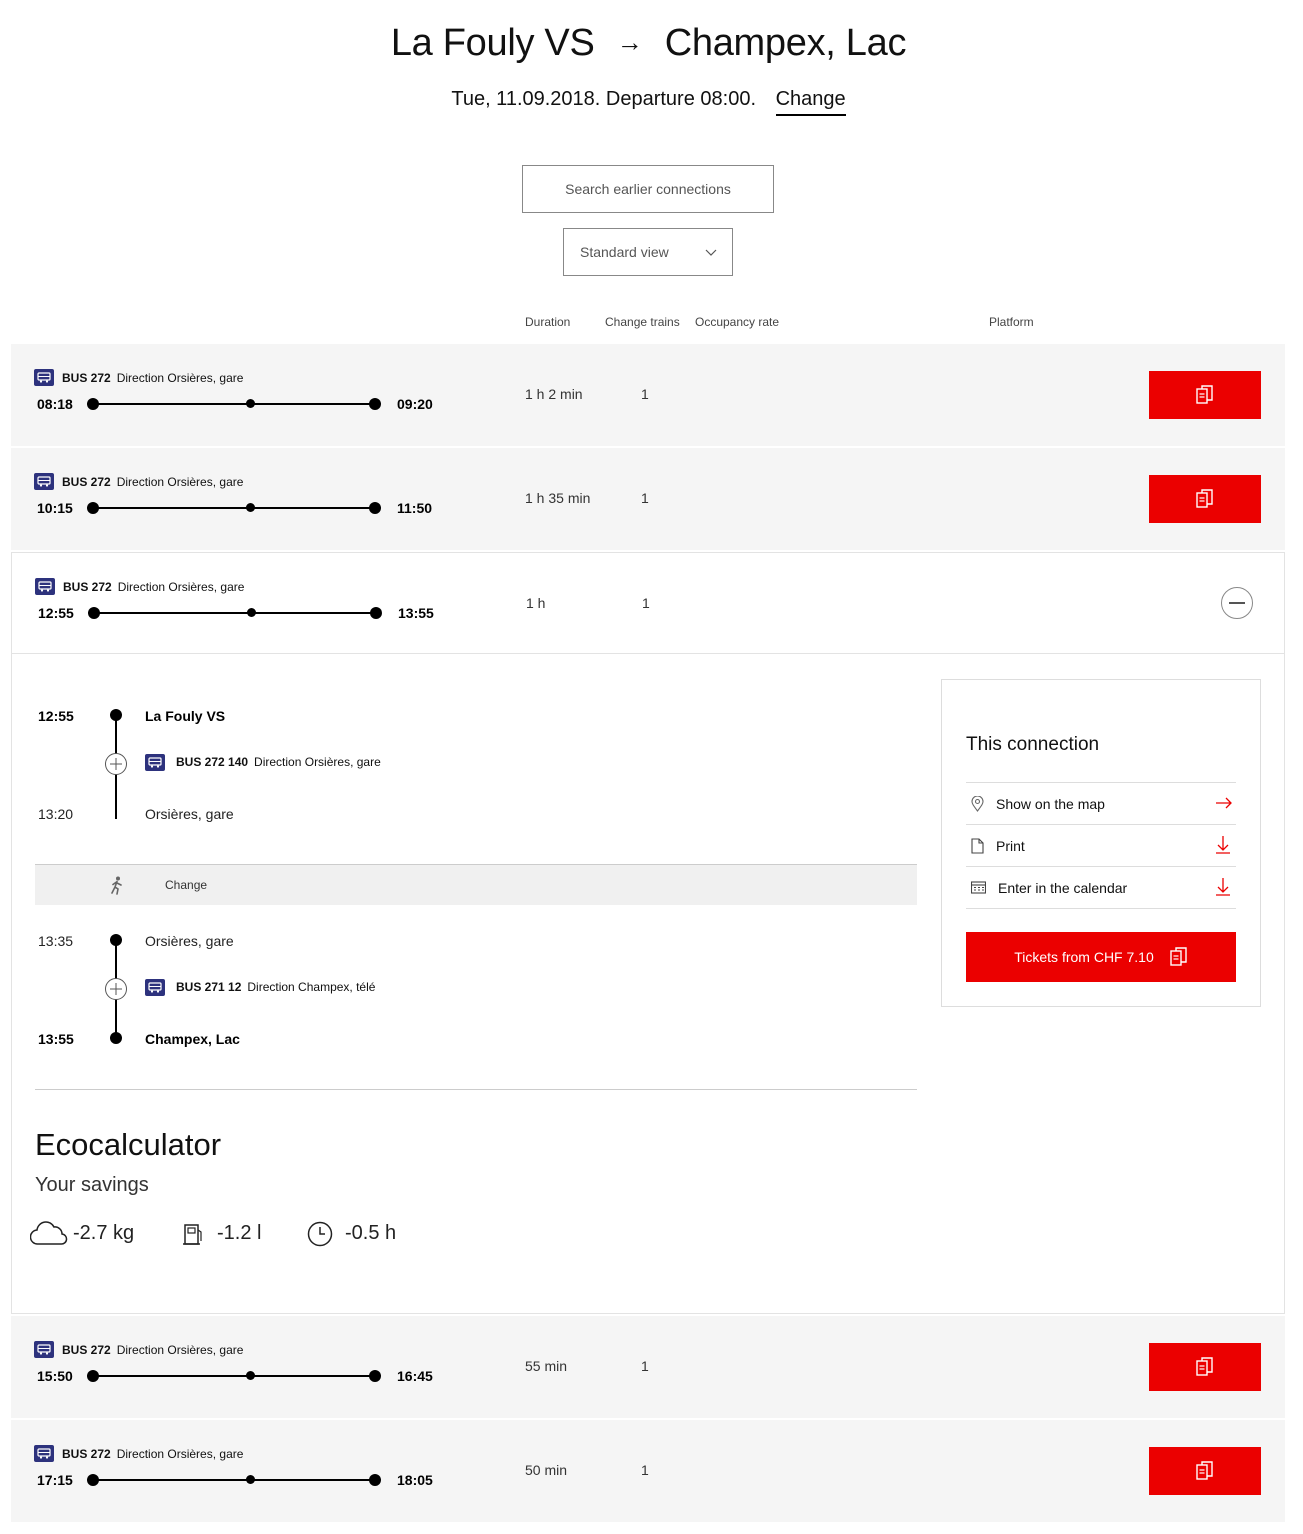 The image size is (1303, 1534). I want to click on calendar-icon, so click(978, 887).